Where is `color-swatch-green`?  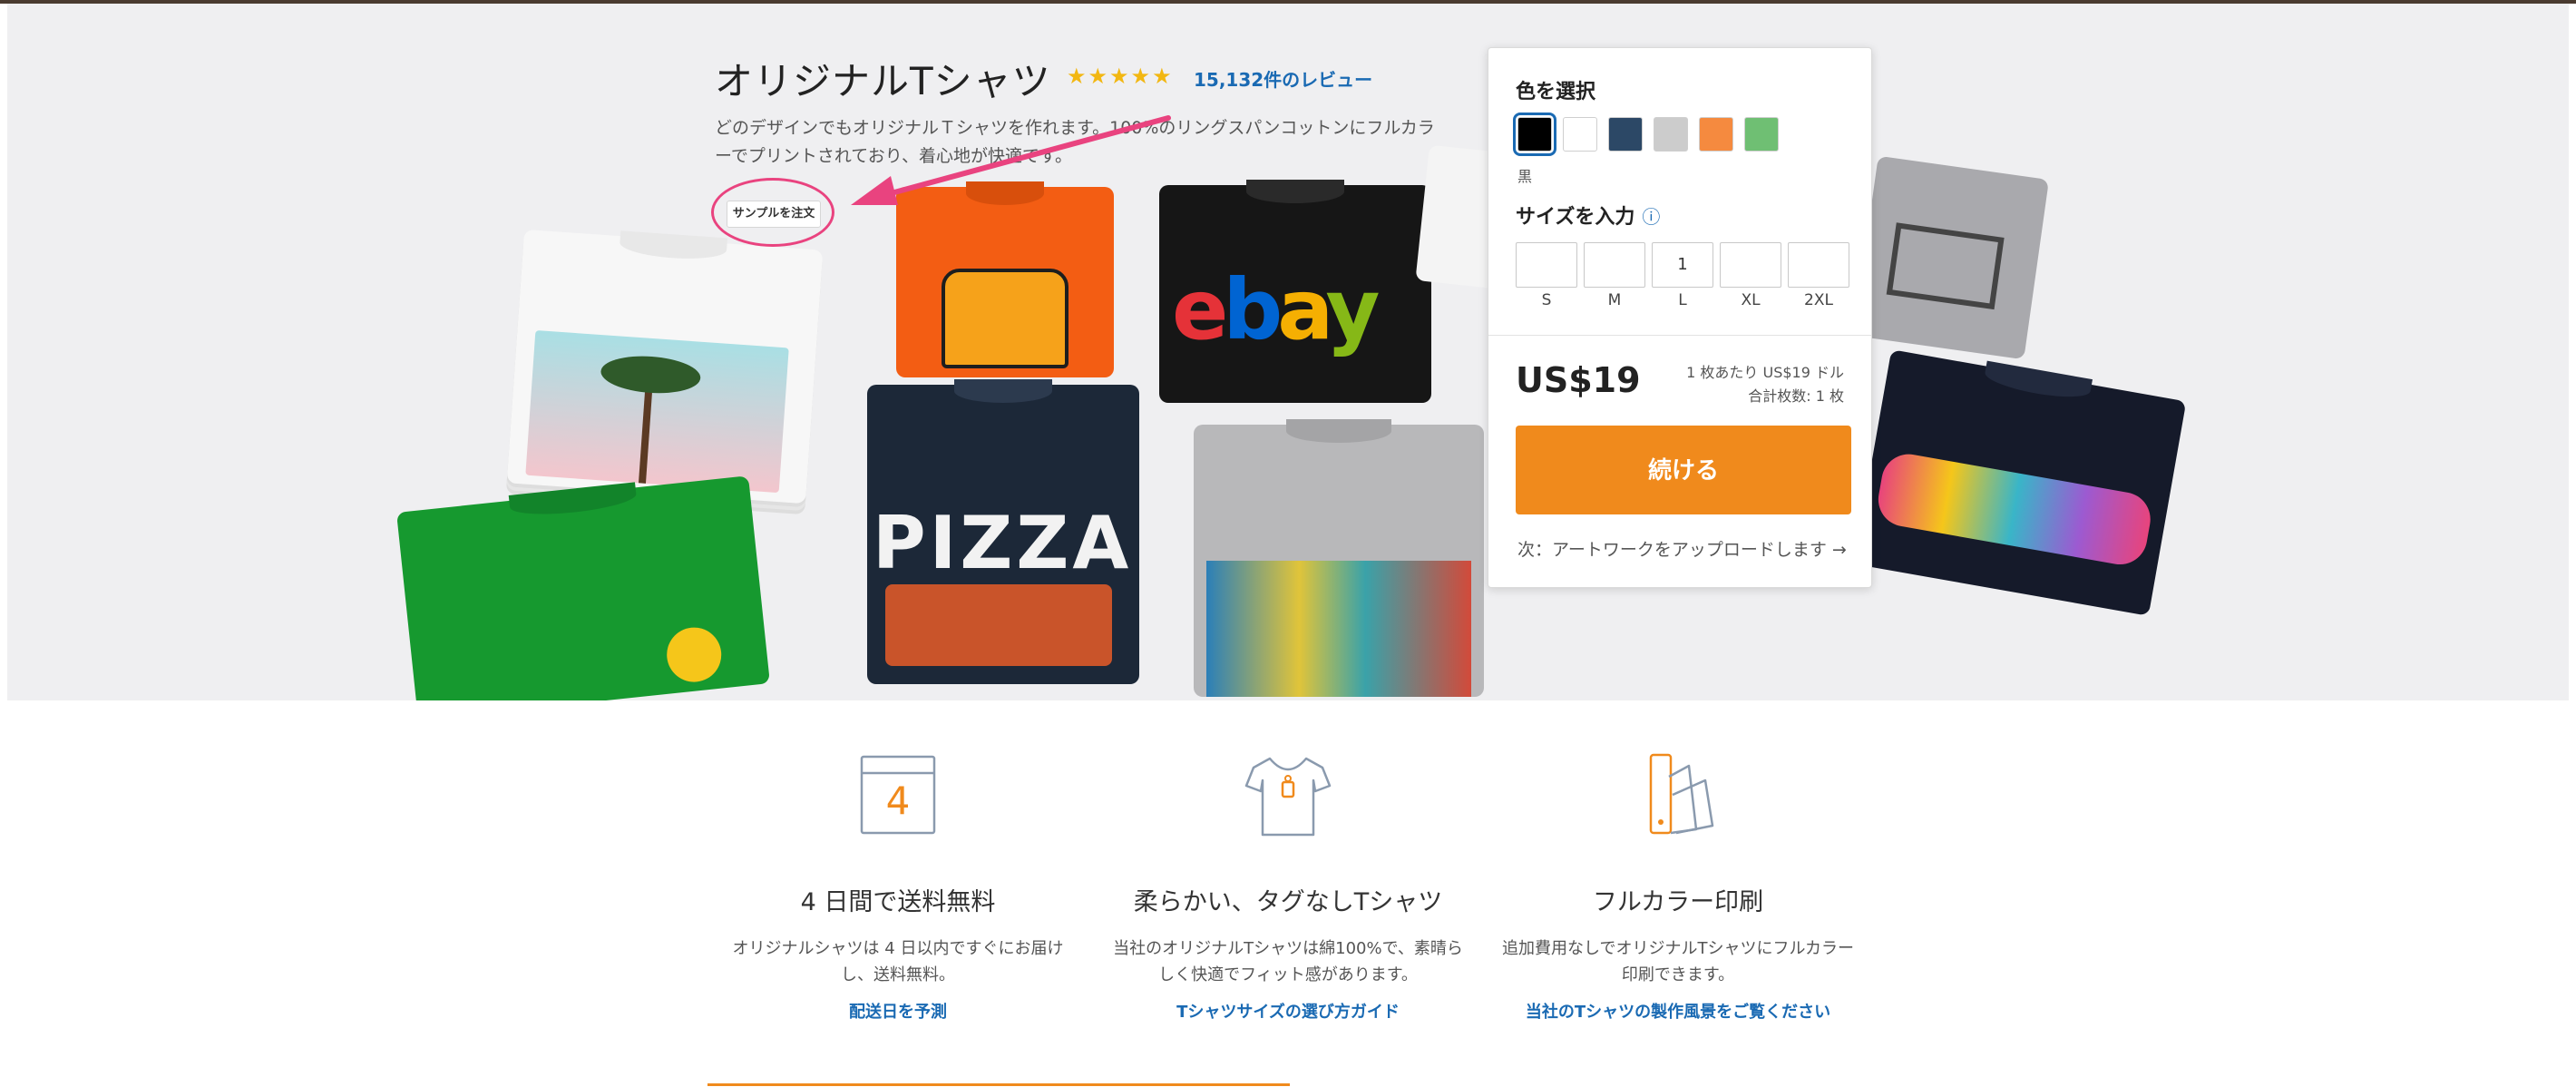 color-swatch-green is located at coordinates (1761, 135).